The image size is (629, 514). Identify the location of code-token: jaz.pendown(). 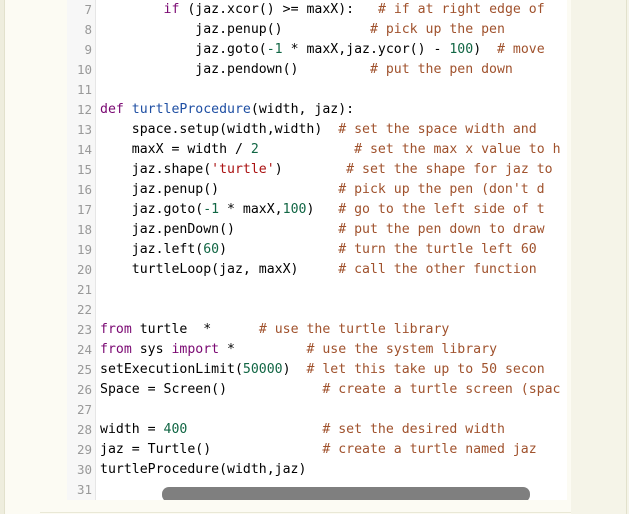
(235, 69).